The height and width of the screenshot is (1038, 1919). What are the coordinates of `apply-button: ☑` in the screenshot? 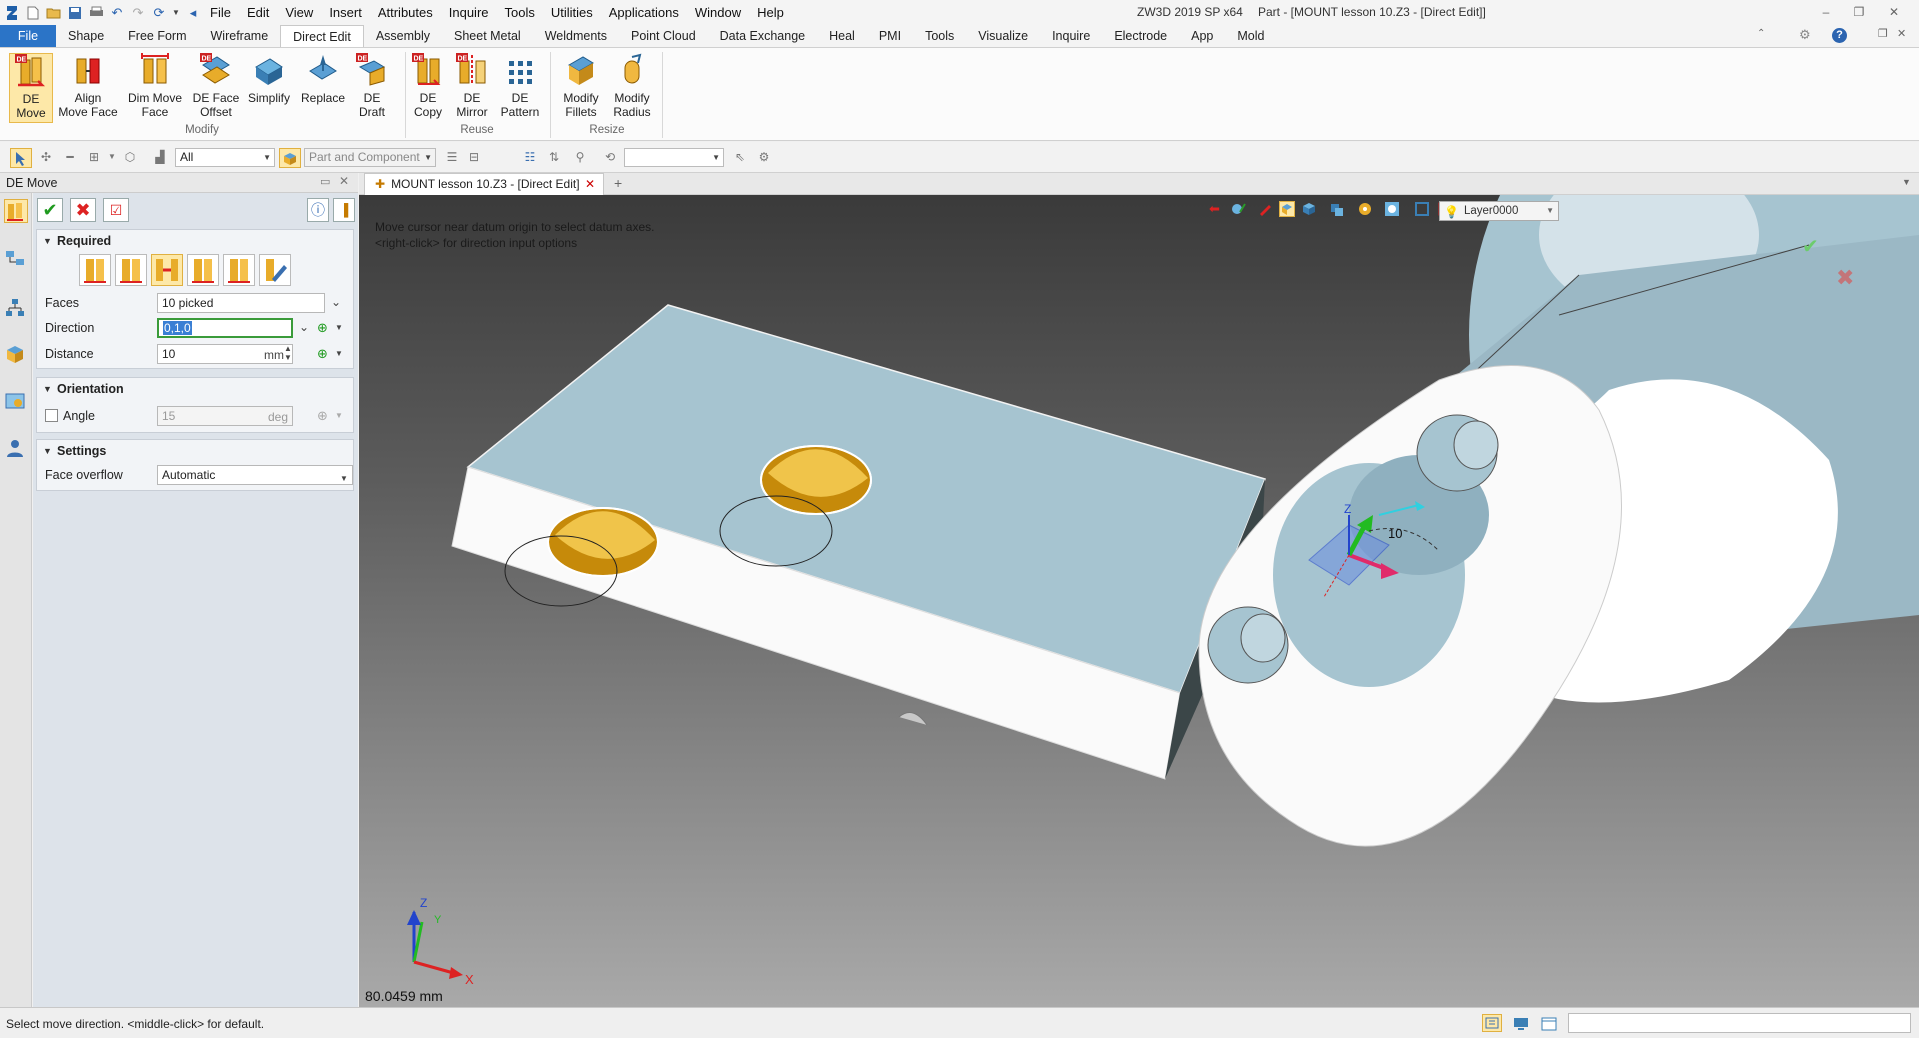 It's located at (116, 210).